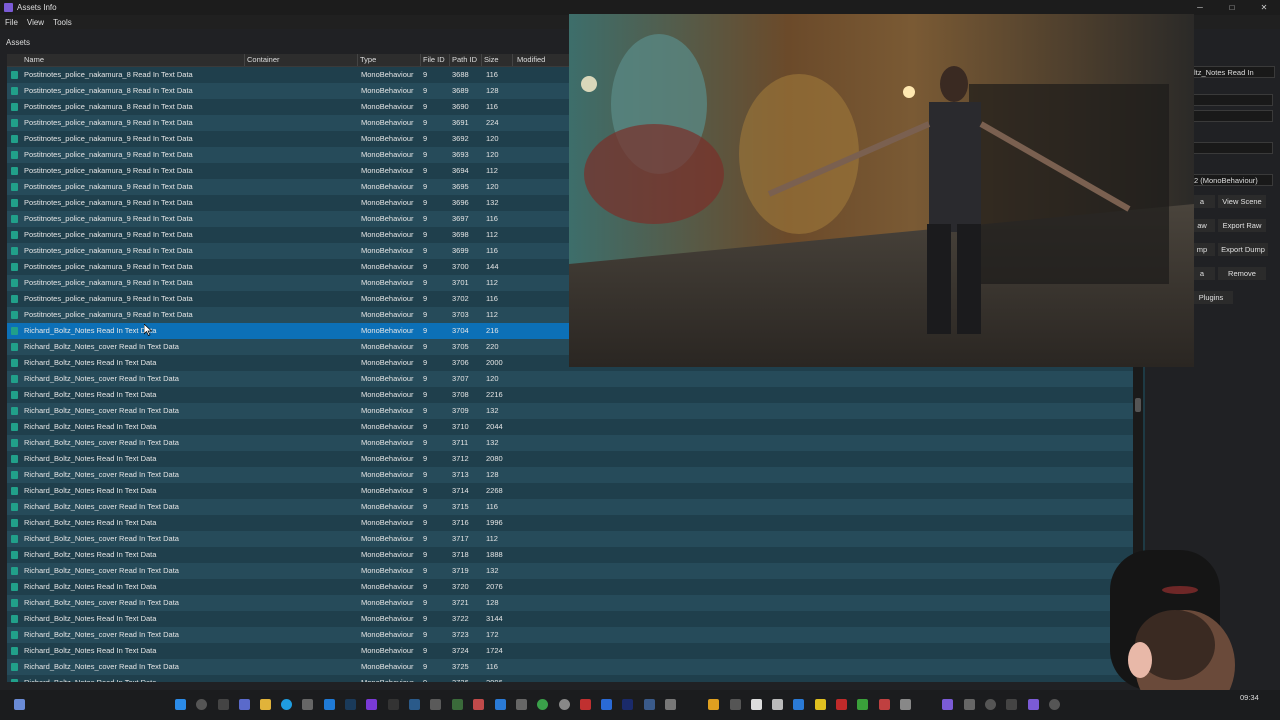 The image size is (1280, 720). I want to click on column-header-path-id: Path ID, so click(464, 59).